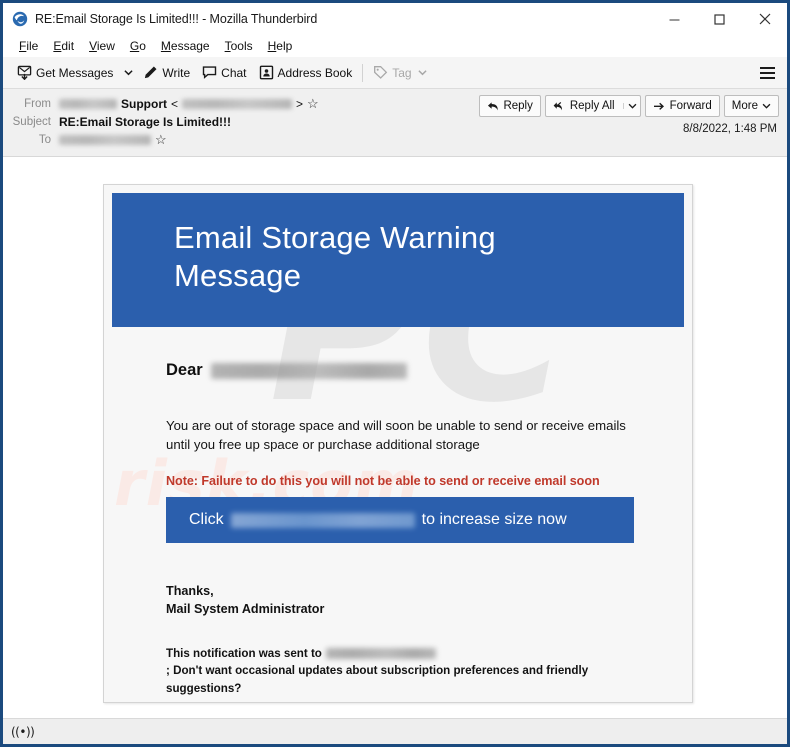 Image resolution: width=790 pixels, height=747 pixels. I want to click on forward-button: Forward, so click(682, 106).